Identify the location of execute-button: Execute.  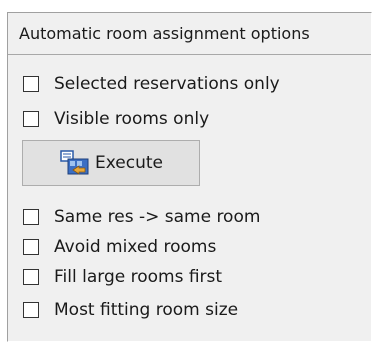
(111, 163).